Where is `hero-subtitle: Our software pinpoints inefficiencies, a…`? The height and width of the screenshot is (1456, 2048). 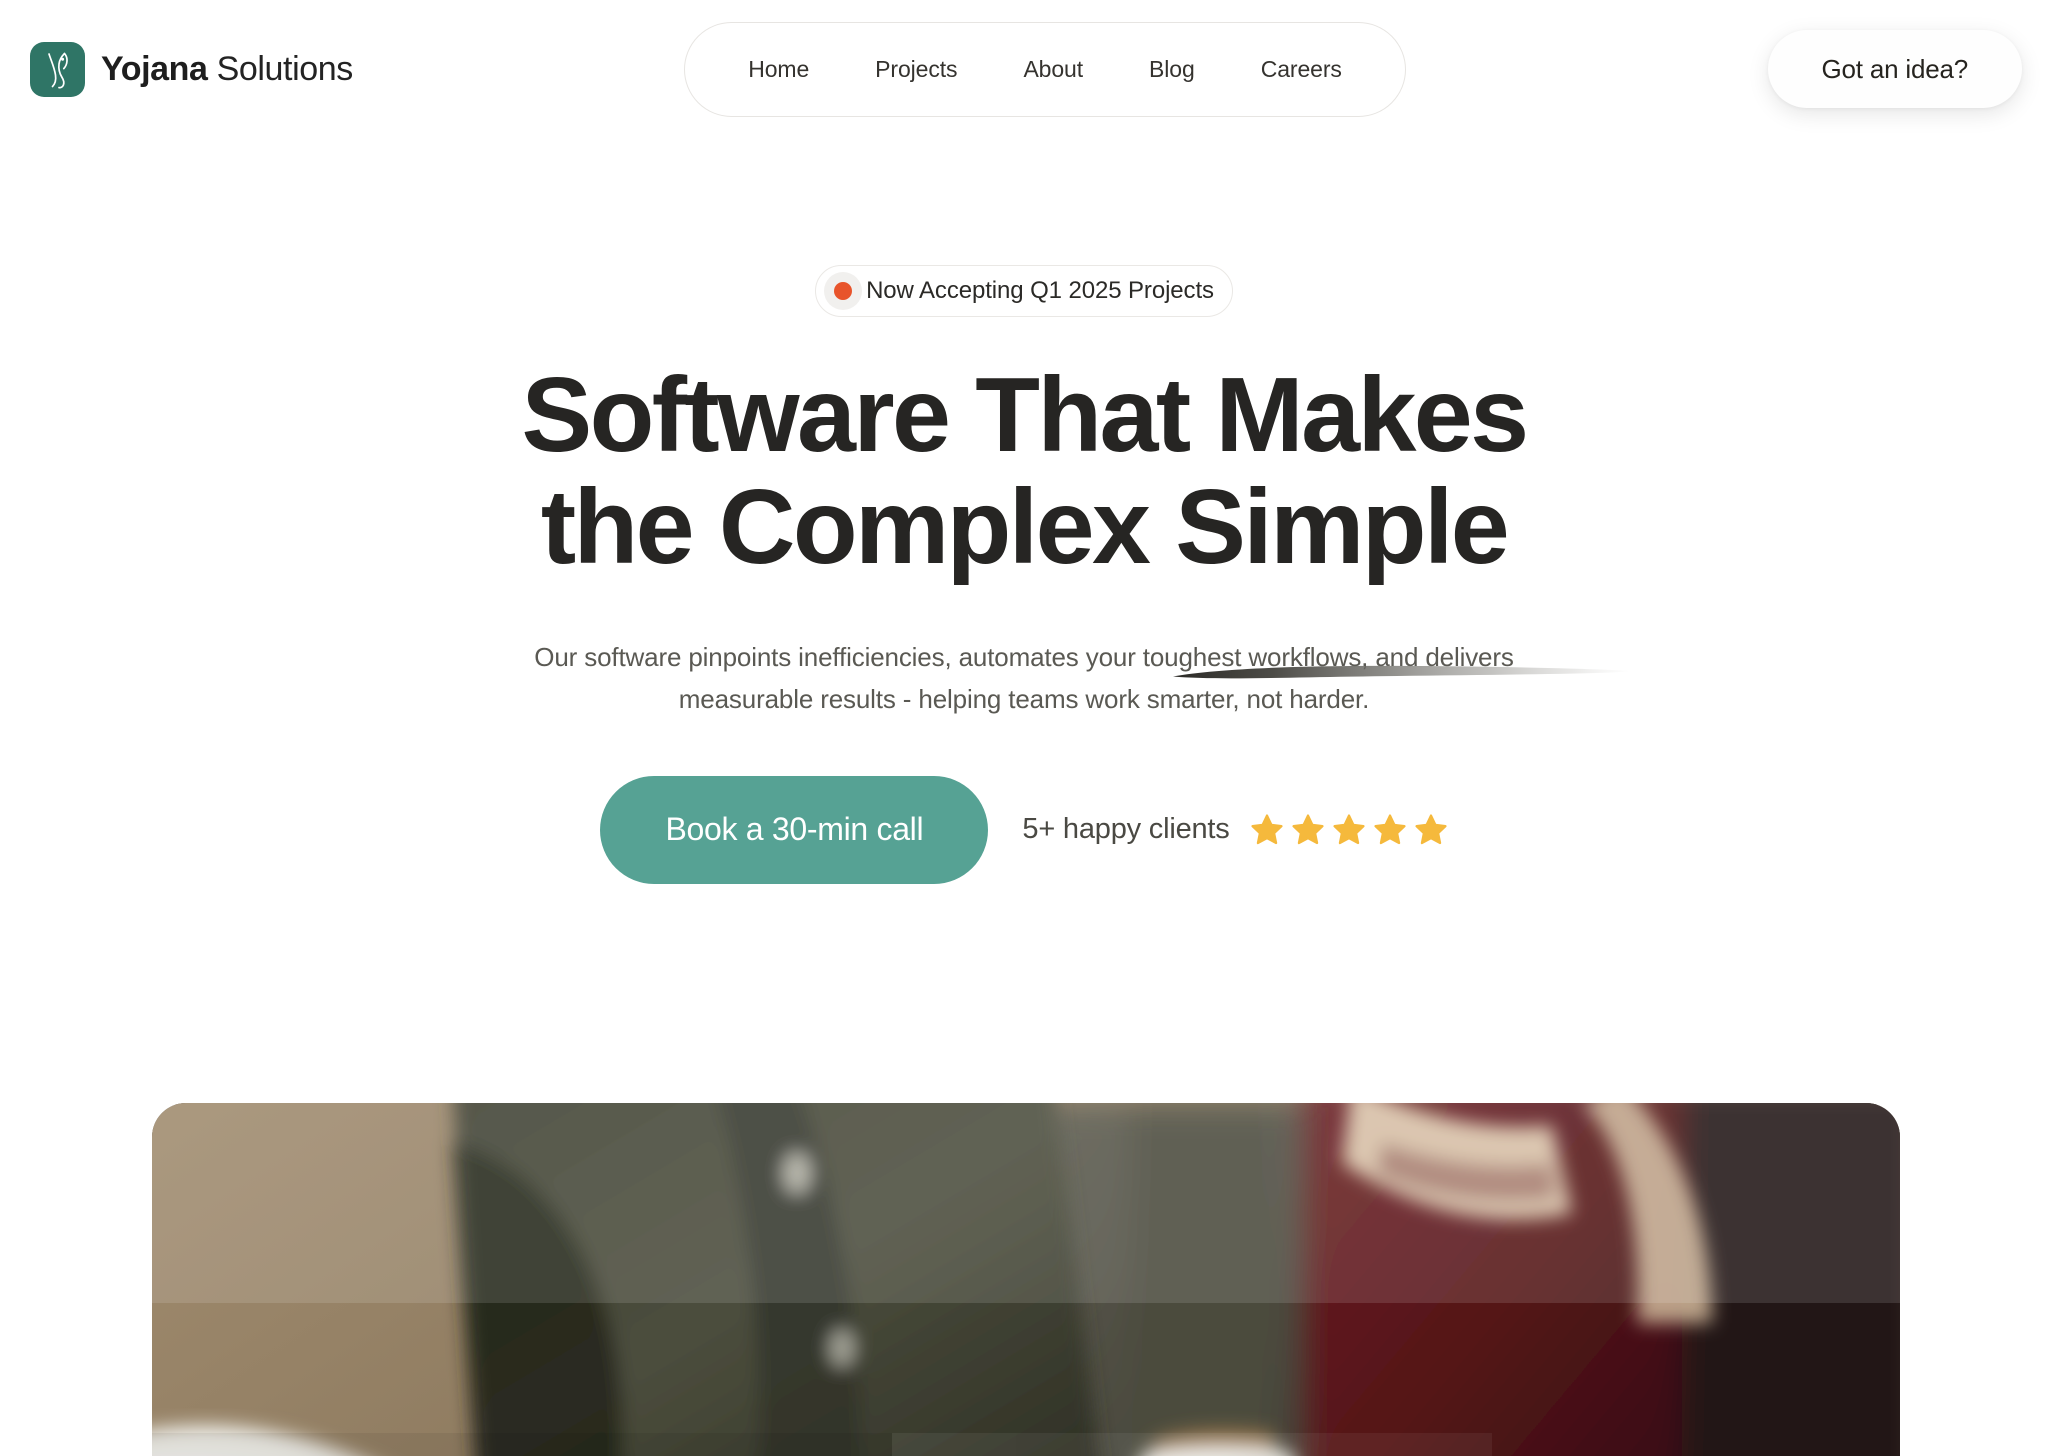
hero-subtitle: Our software pinpoints inefficiencies, a… is located at coordinates (1024, 677).